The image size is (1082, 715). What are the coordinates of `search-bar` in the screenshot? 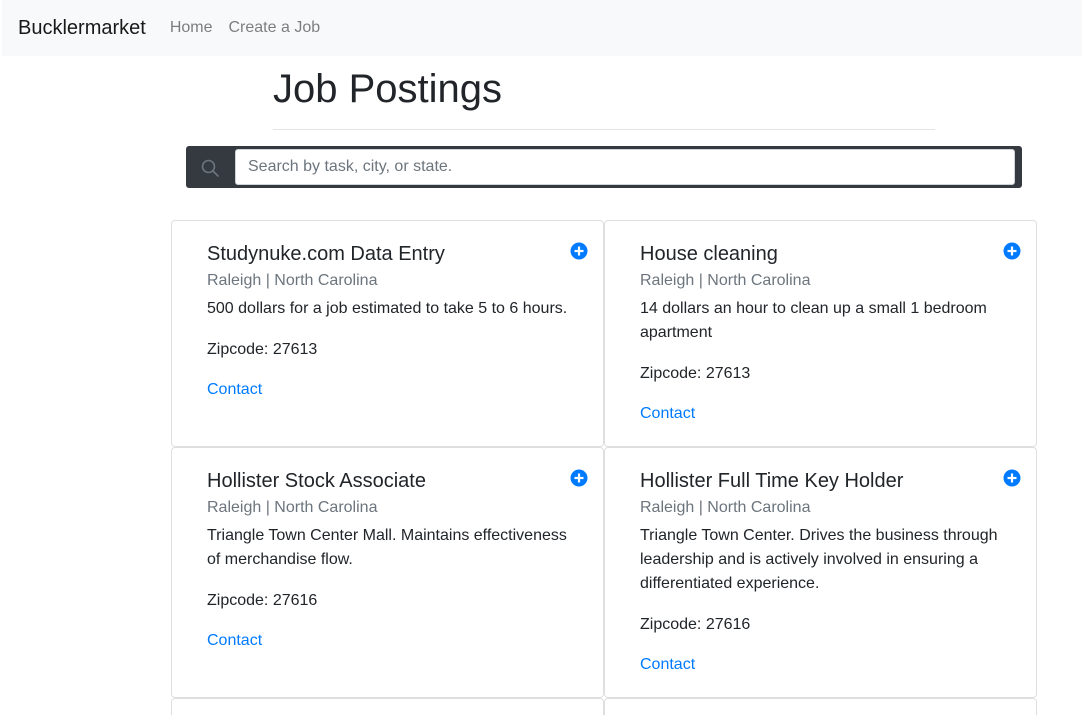 It's located at (604, 167).